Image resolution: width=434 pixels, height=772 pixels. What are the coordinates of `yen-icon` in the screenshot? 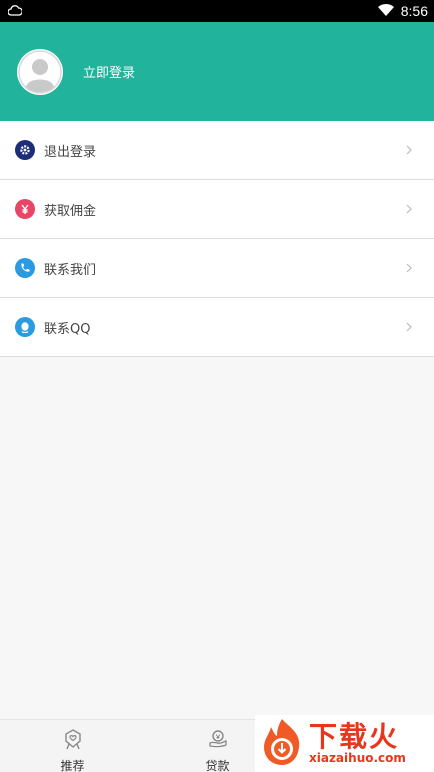 It's located at (25, 209).